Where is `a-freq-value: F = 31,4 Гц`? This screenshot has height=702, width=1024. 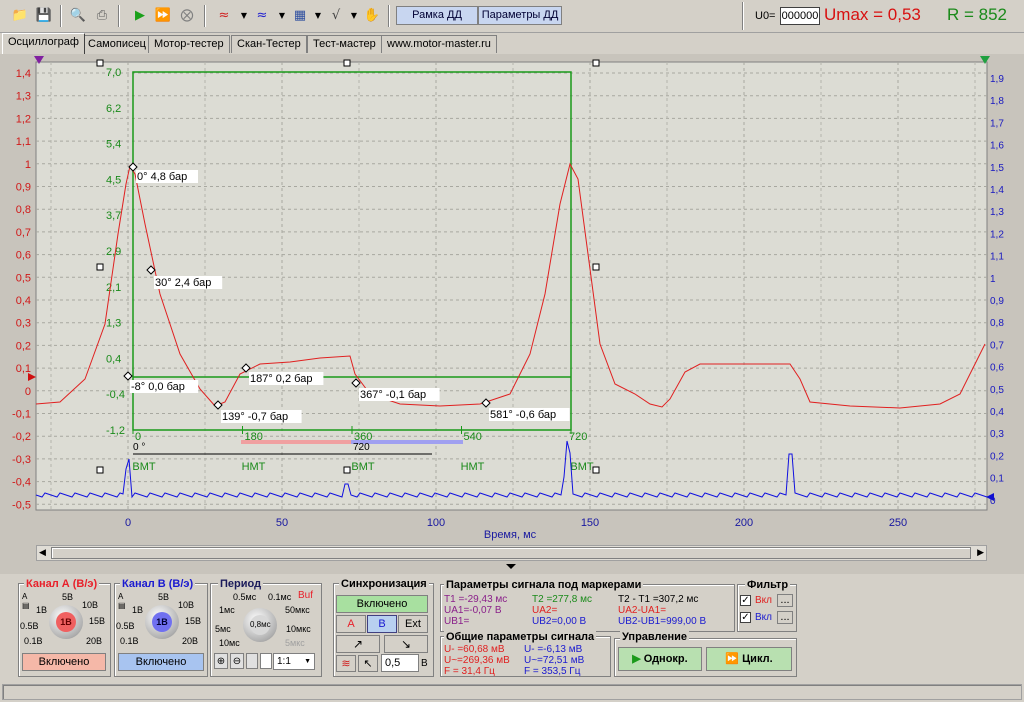
a-freq-value: F = 31,4 Гц is located at coordinates (469, 671).